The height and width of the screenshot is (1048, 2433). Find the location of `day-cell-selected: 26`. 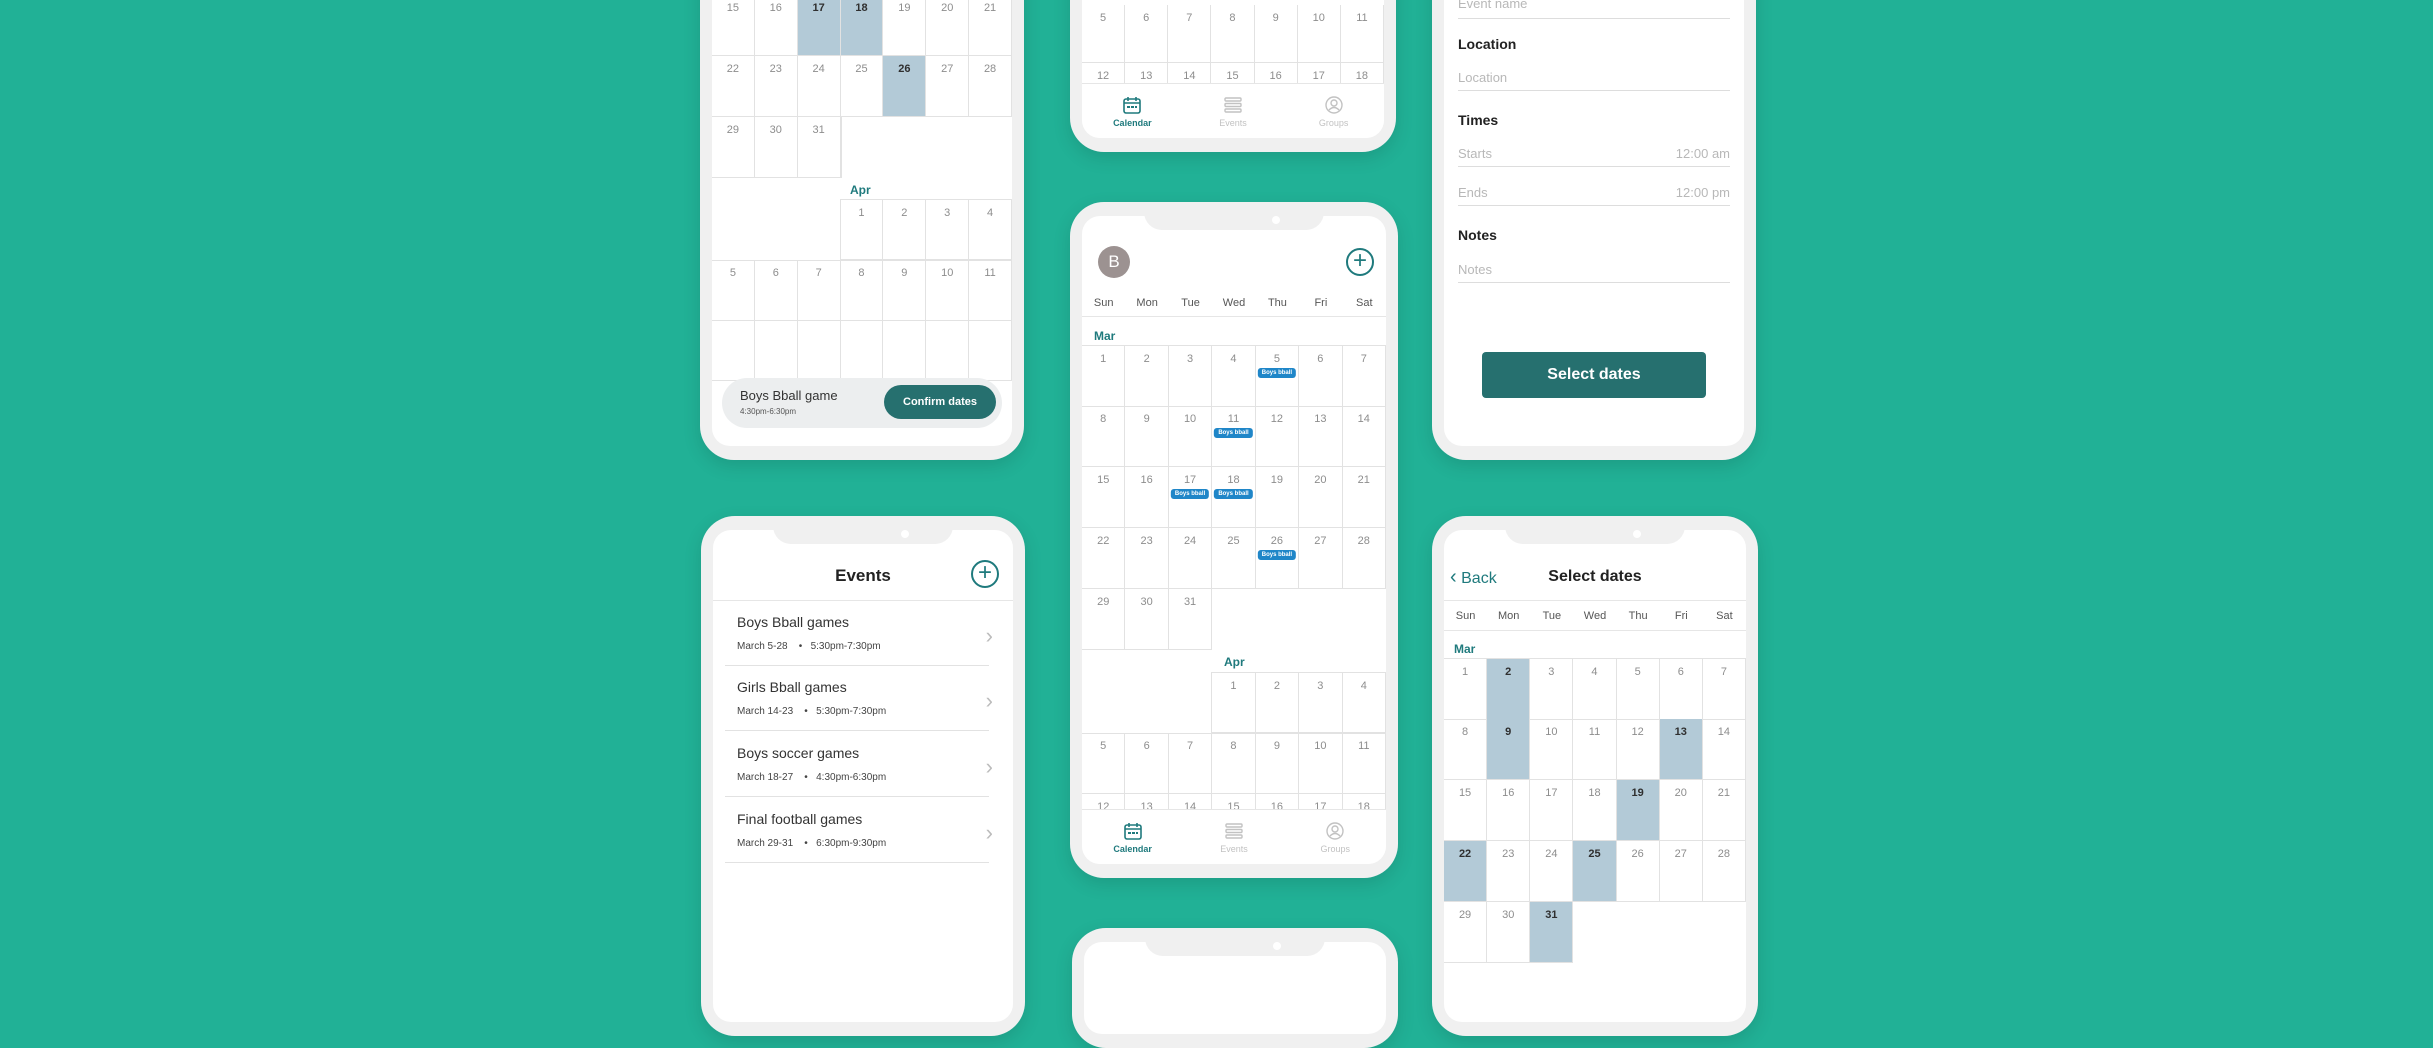

day-cell-selected: 26 is located at coordinates (905, 86).